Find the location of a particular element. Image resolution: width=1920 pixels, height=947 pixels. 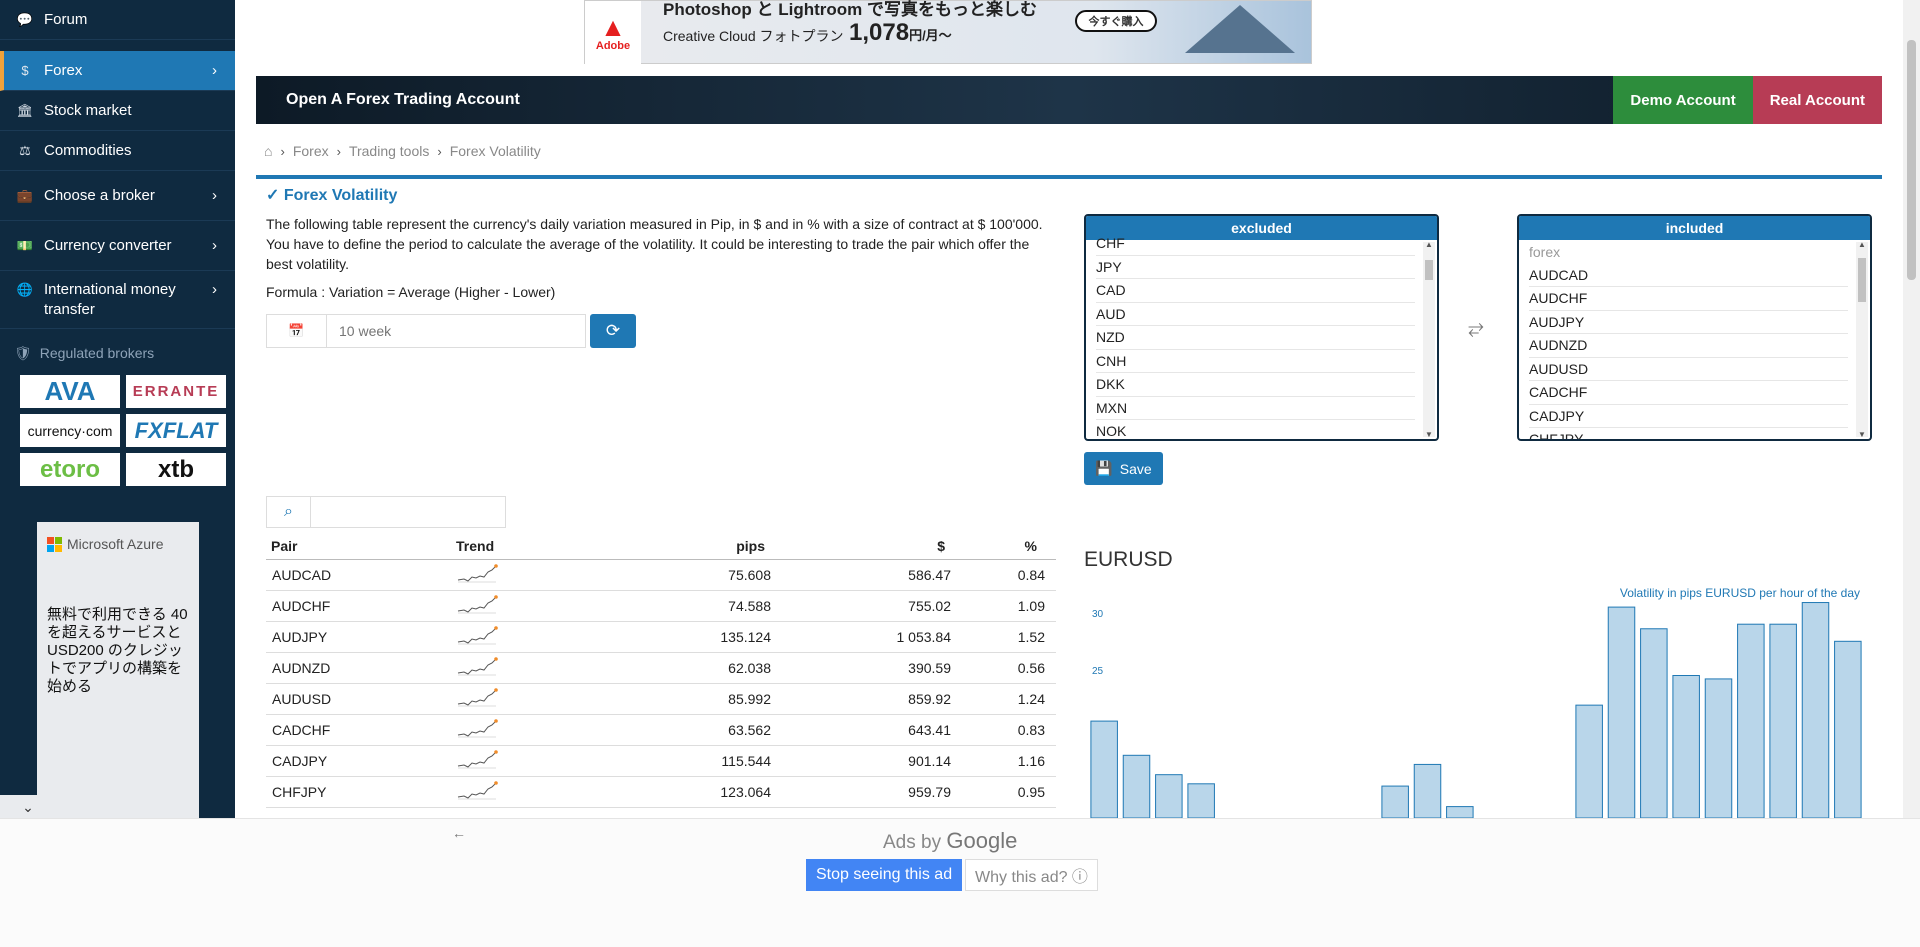

demo-account-button: Demo Account is located at coordinates (1683, 100).